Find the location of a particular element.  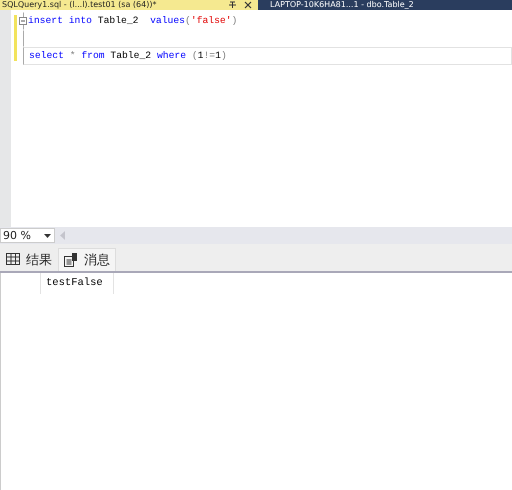

pin-icon is located at coordinates (232, 5).